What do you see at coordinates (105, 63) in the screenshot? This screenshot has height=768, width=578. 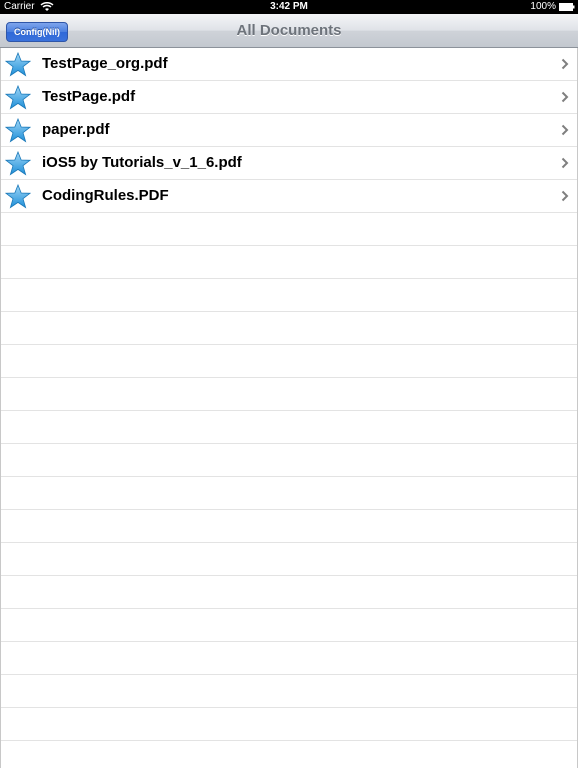 I see `document-name: TestPage_org.pdf` at bounding box center [105, 63].